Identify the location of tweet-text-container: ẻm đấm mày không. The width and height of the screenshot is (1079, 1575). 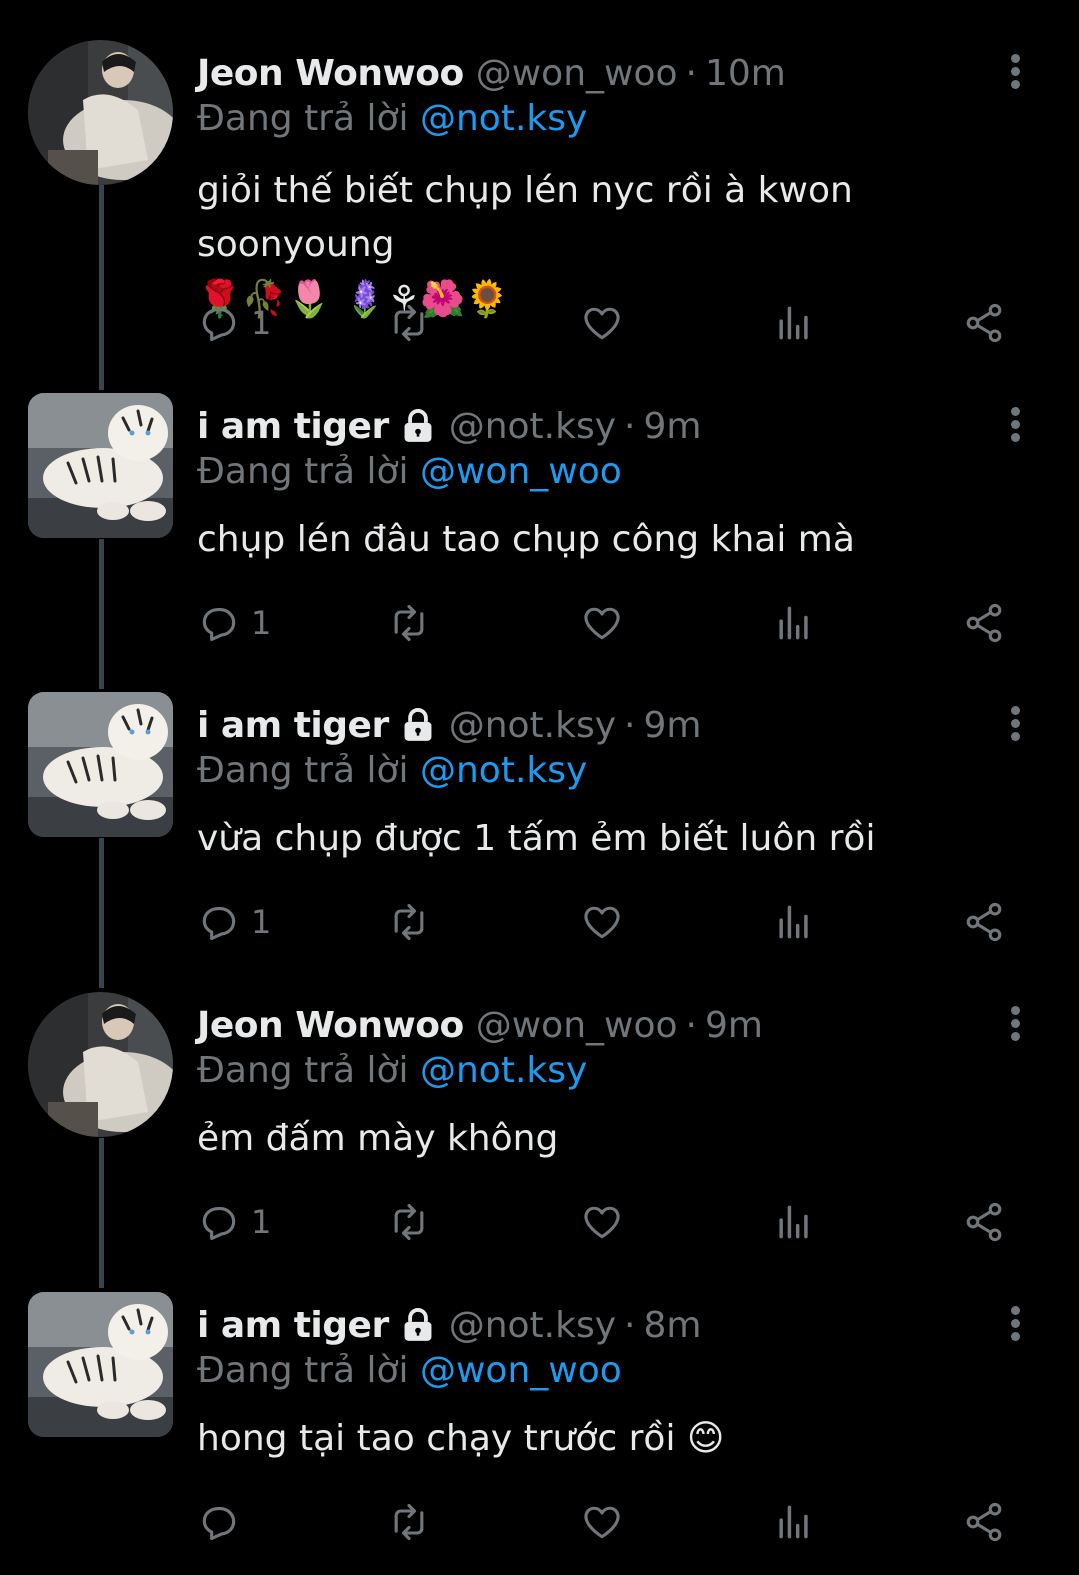
(622, 1139).